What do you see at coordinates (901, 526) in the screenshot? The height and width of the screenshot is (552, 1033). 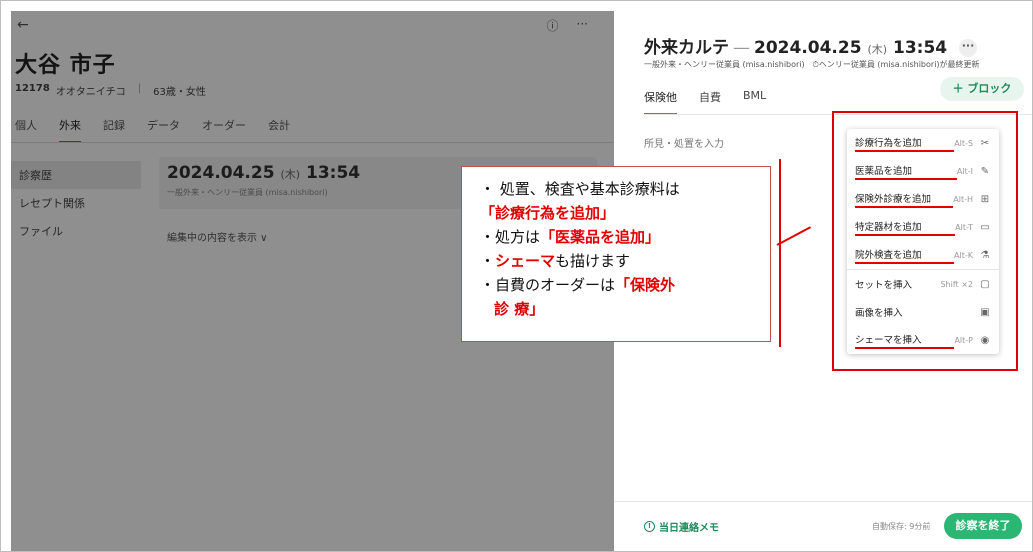 I see `autosave-status: 自動保存: 9分前` at bounding box center [901, 526].